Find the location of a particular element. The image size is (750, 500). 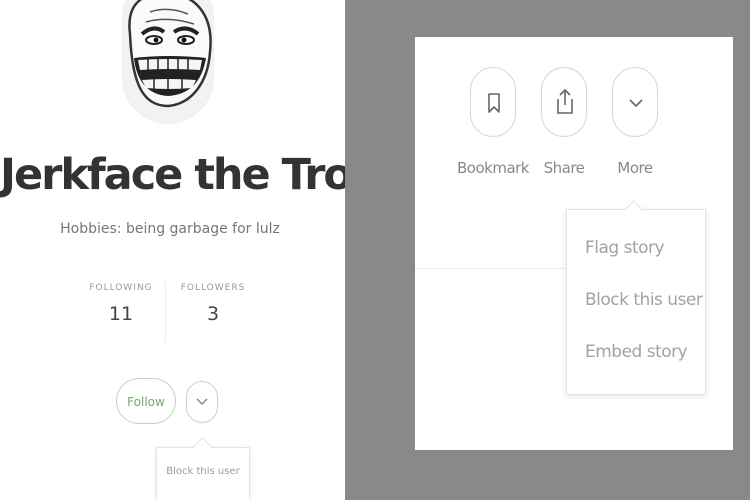

following-count: 11 is located at coordinates (121, 314).